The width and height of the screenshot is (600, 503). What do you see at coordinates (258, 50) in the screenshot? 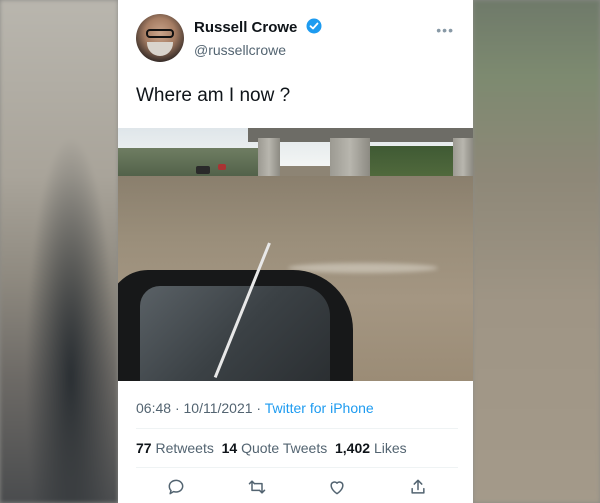
I see `handle: @russellcrowe` at bounding box center [258, 50].